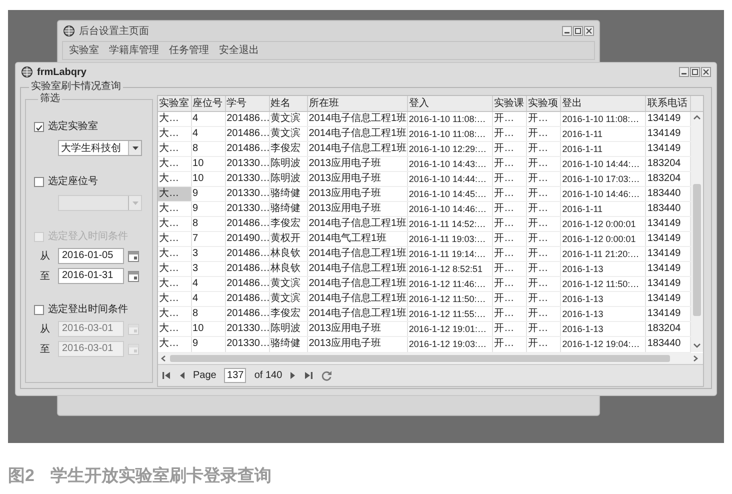 The width and height of the screenshot is (732, 494). Describe the element at coordinates (91, 276) in the screenshot. I see `date-field: 2016-01-31` at that location.